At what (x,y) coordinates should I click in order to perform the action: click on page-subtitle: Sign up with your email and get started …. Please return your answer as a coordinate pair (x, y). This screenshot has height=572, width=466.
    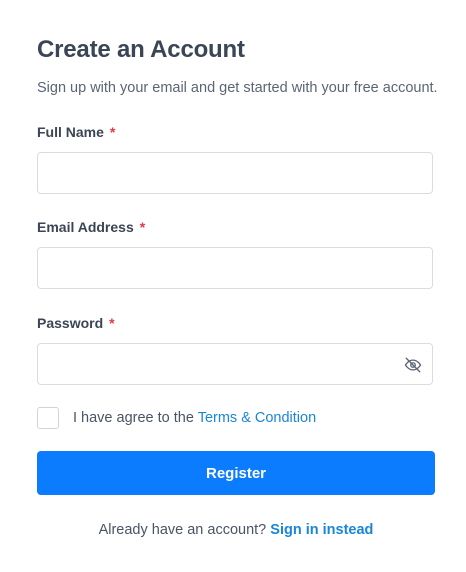
    Looking at the image, I should click on (237, 88).